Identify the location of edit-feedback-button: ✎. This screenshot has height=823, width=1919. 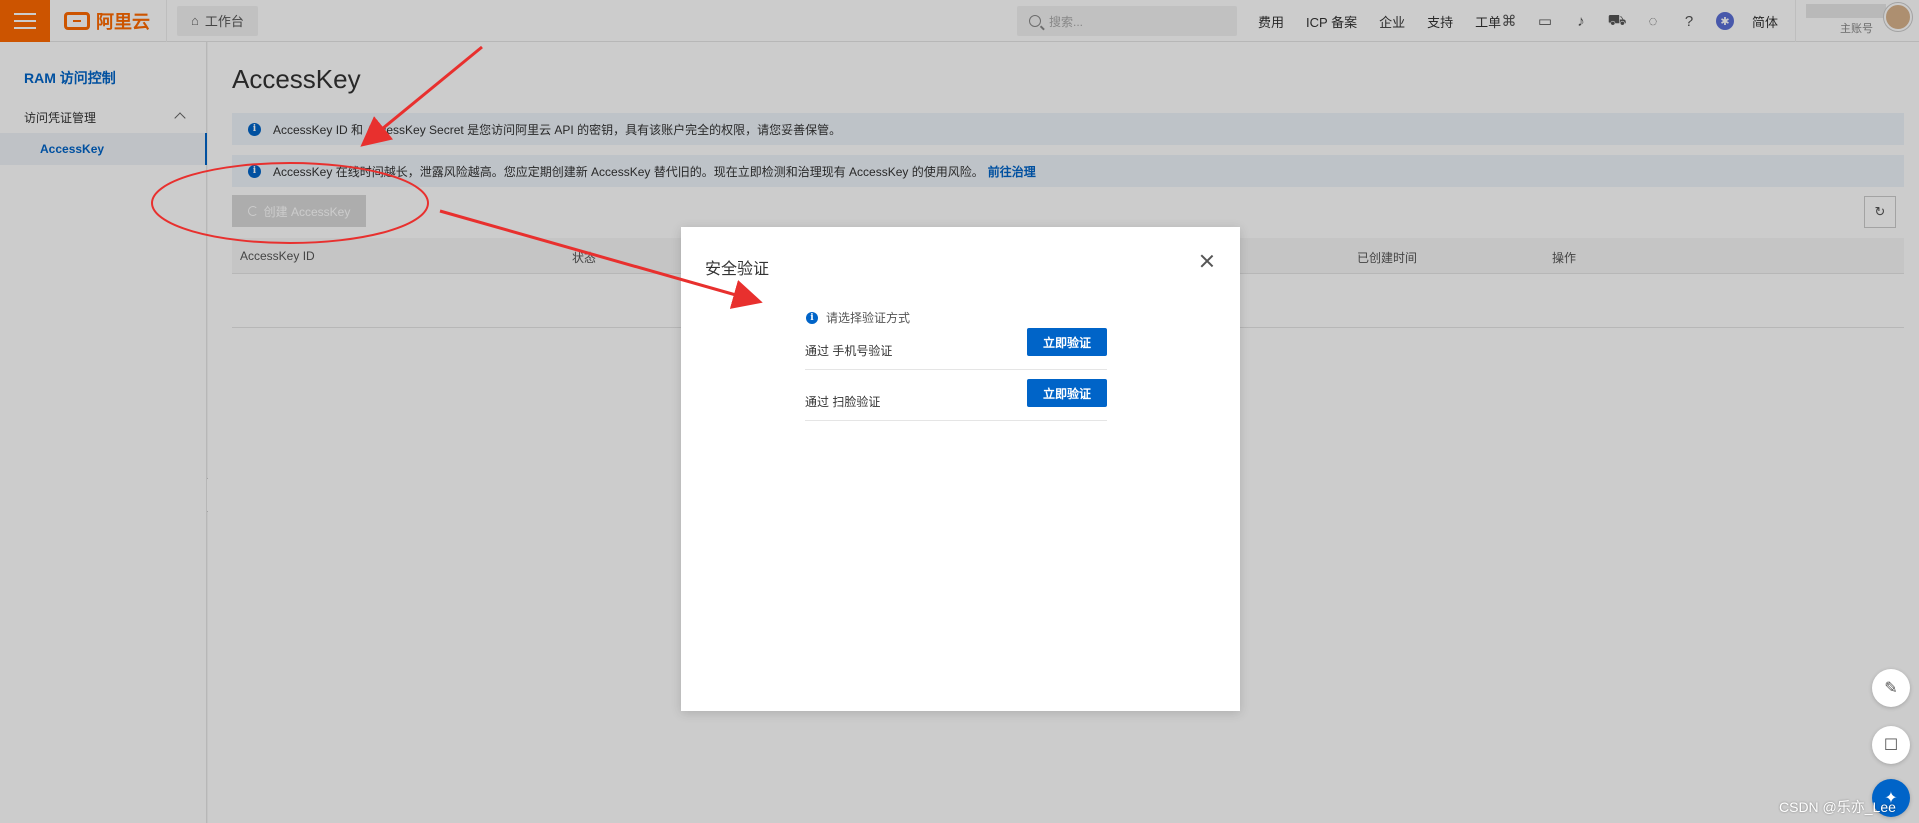
(1891, 688).